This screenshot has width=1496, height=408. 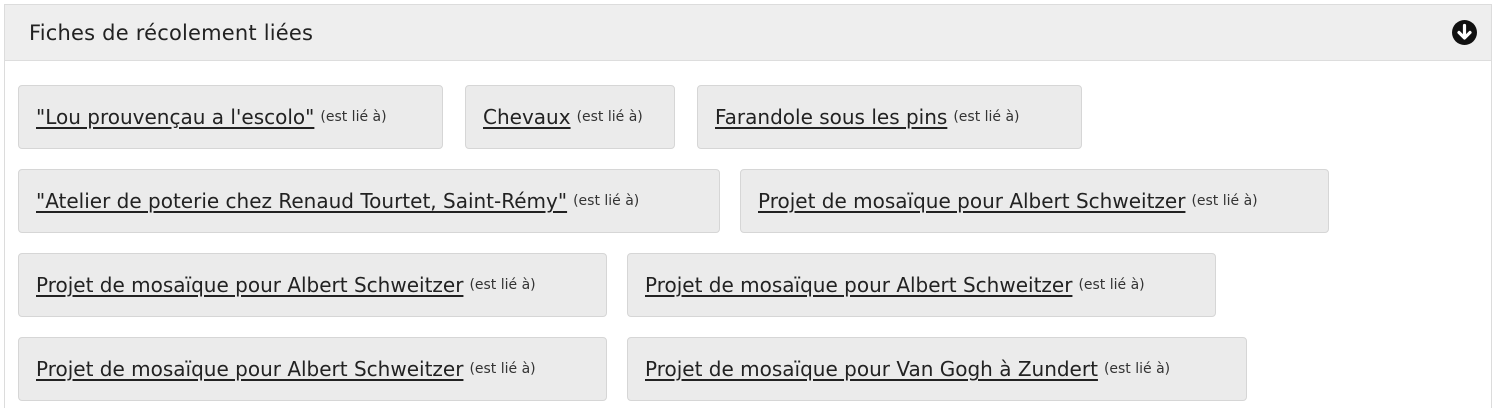 I want to click on panel-header: Fiches de récolement liées, so click(x=748, y=33).